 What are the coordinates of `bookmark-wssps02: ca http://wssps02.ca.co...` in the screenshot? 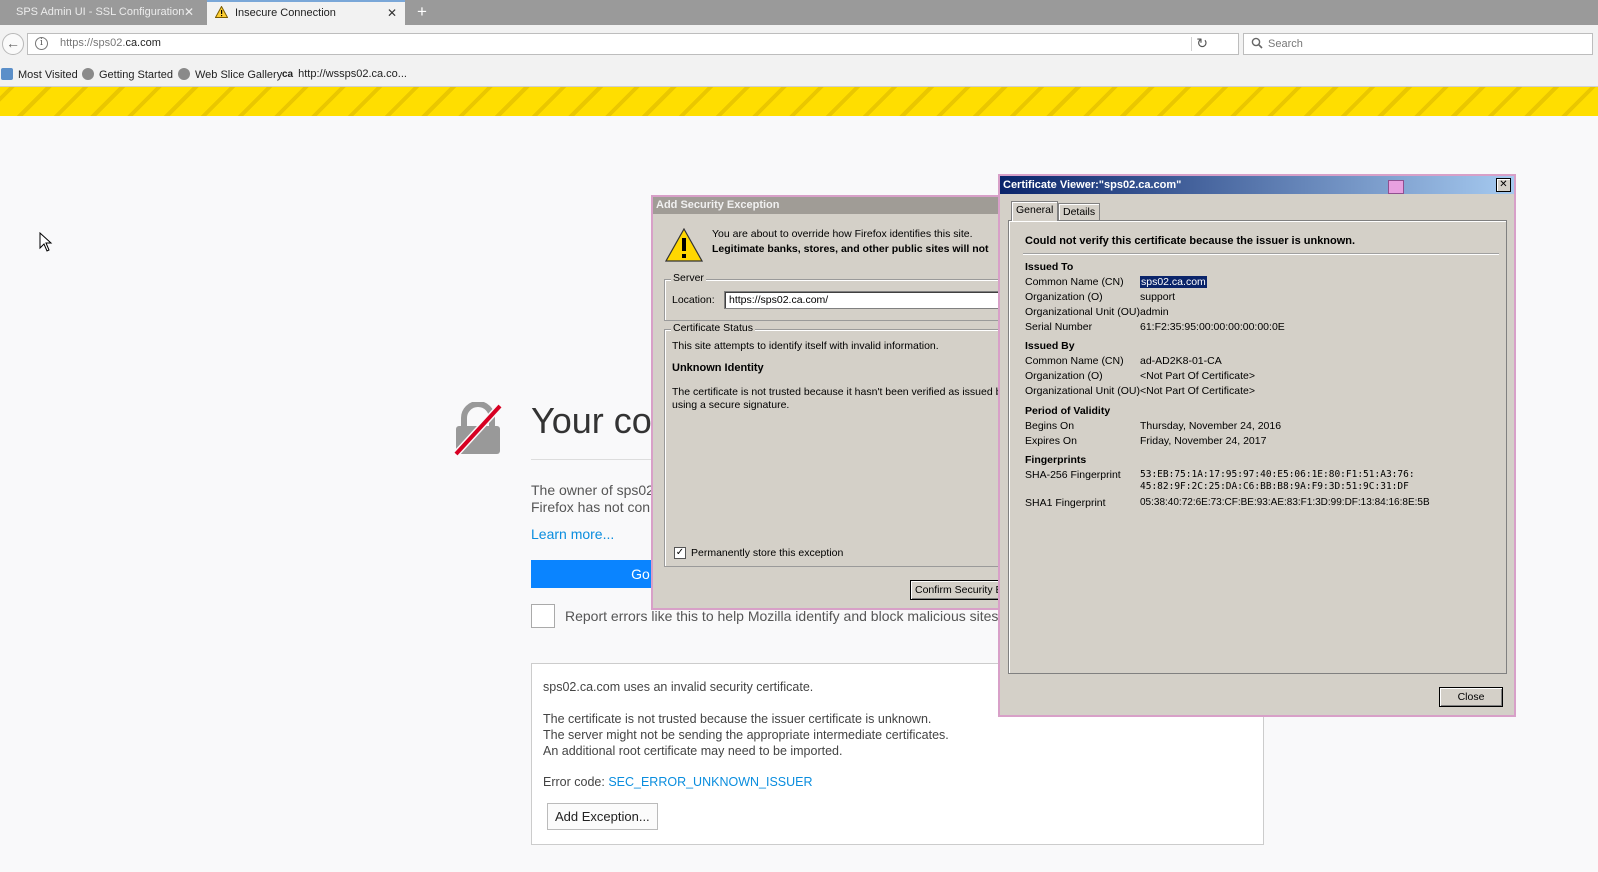 It's located at (344, 74).